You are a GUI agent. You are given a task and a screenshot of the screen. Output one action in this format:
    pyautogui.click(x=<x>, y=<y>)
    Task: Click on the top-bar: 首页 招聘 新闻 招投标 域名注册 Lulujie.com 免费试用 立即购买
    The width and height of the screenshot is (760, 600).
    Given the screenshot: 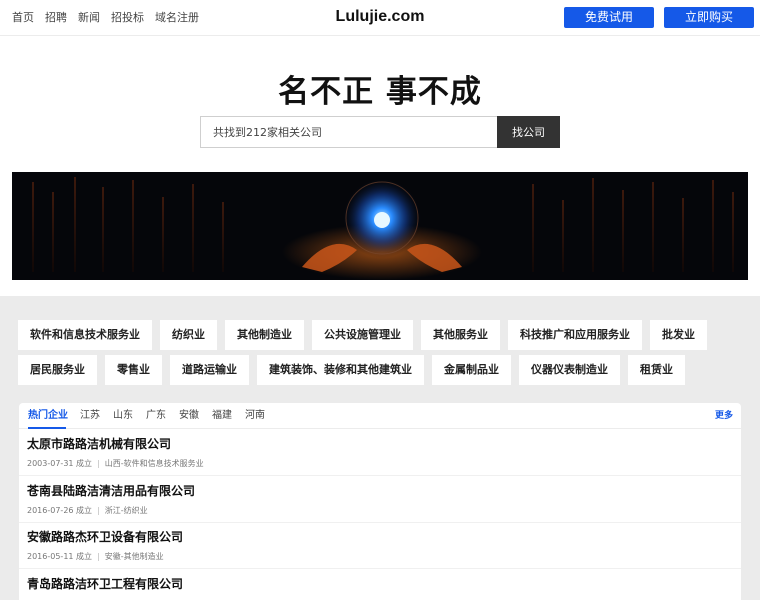 What is the action you would take?
    pyautogui.click(x=380, y=18)
    